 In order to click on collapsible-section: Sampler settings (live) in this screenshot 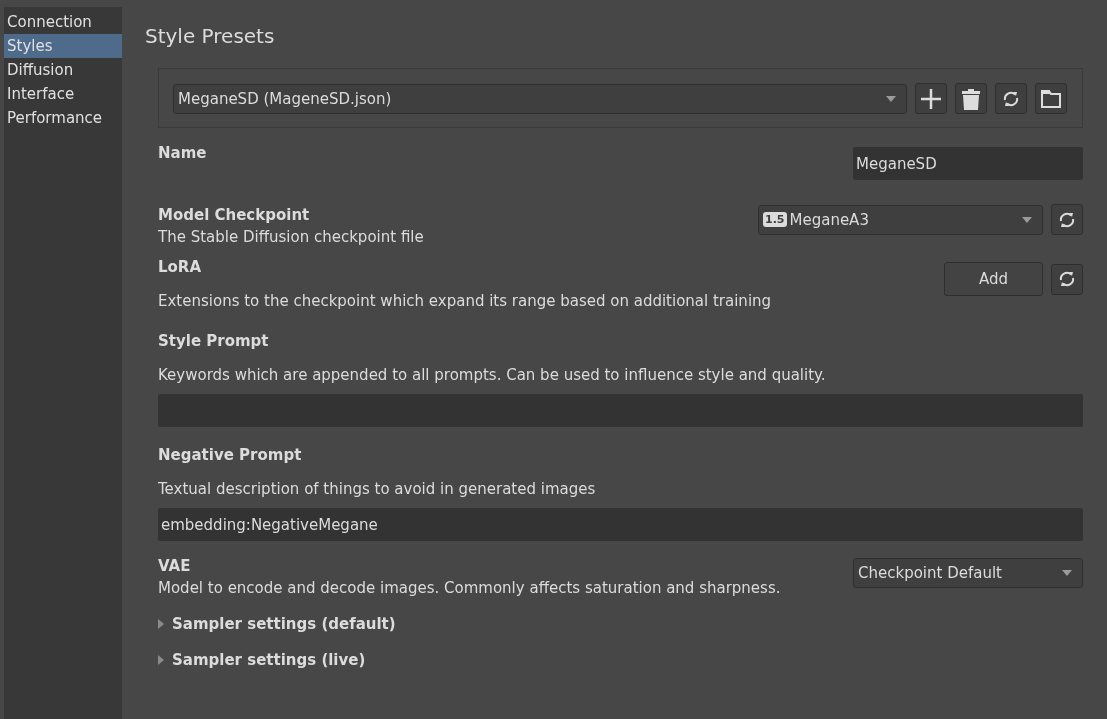, I will do `click(620, 660)`.